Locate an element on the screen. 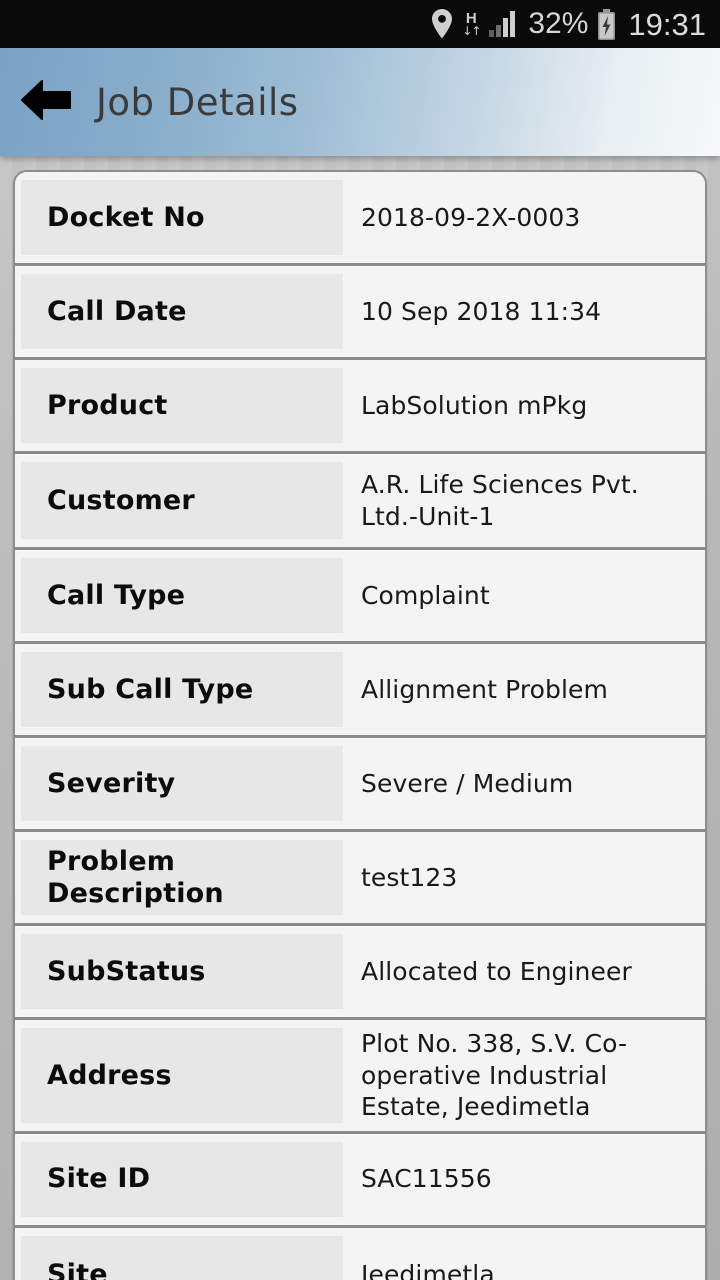 The image size is (720, 1280). row-value-cell: Allignment Problem is located at coordinates (524, 689).